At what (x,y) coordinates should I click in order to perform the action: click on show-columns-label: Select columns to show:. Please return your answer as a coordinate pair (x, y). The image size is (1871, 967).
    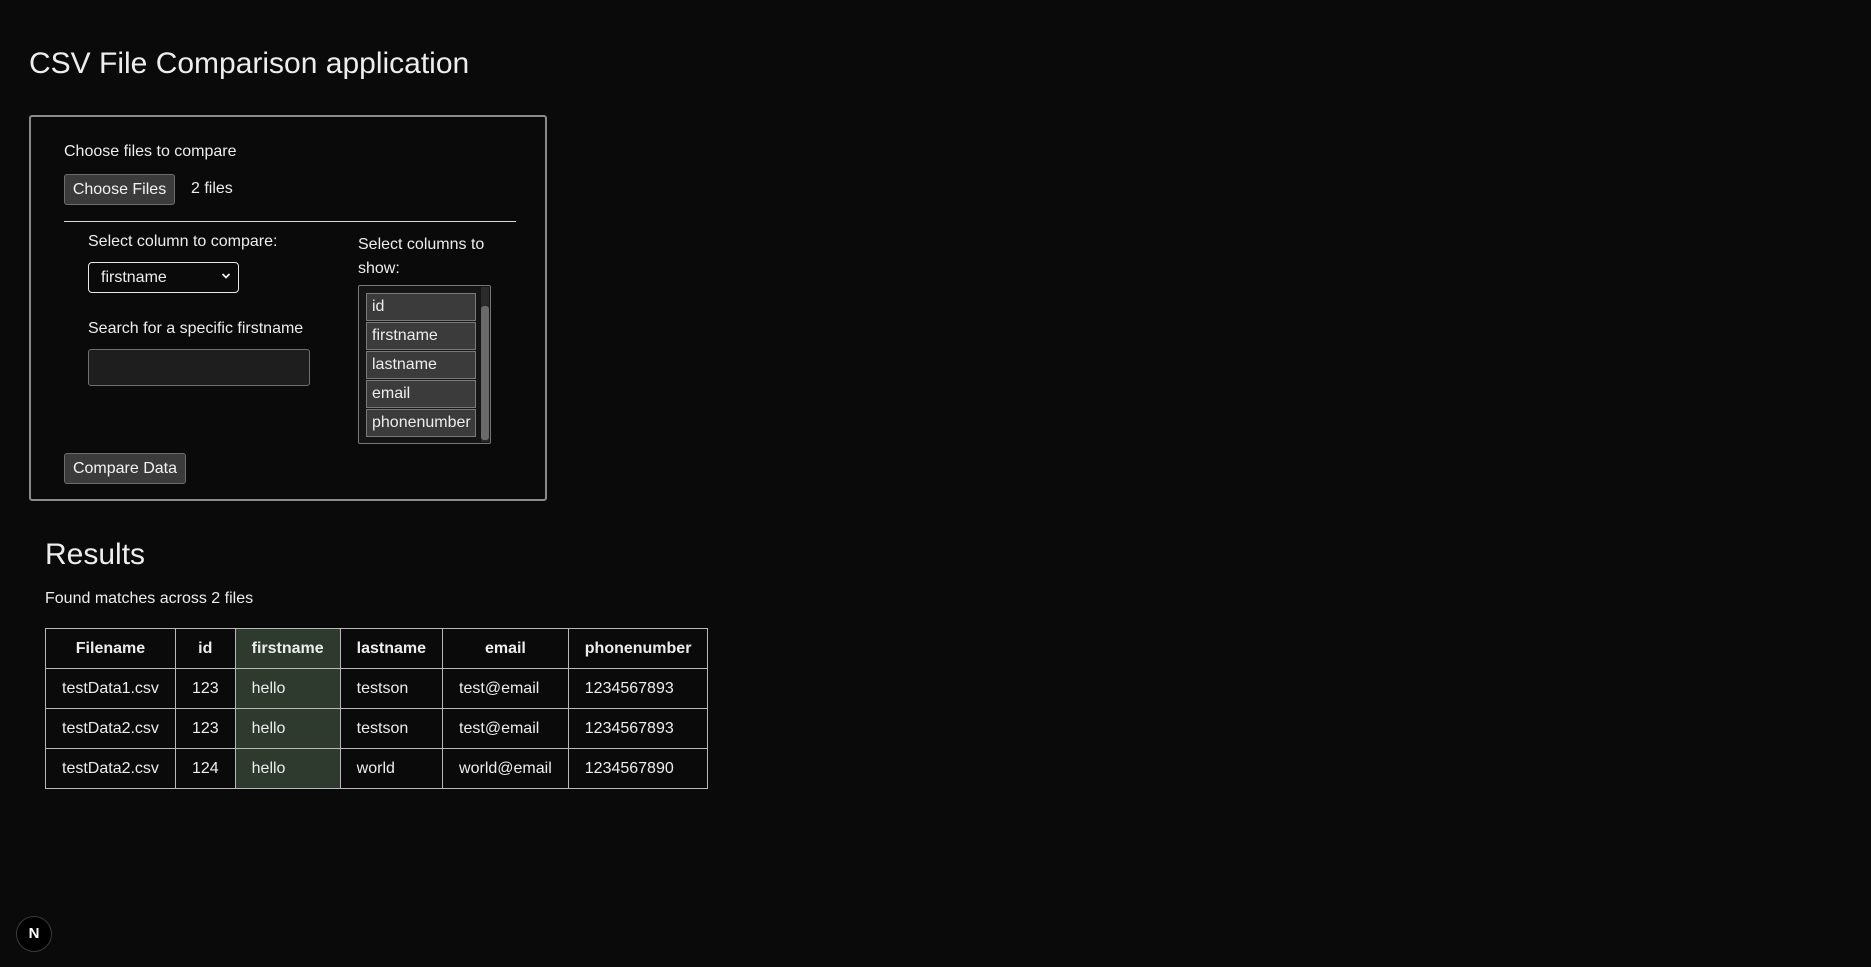
    Looking at the image, I should click on (421, 256).